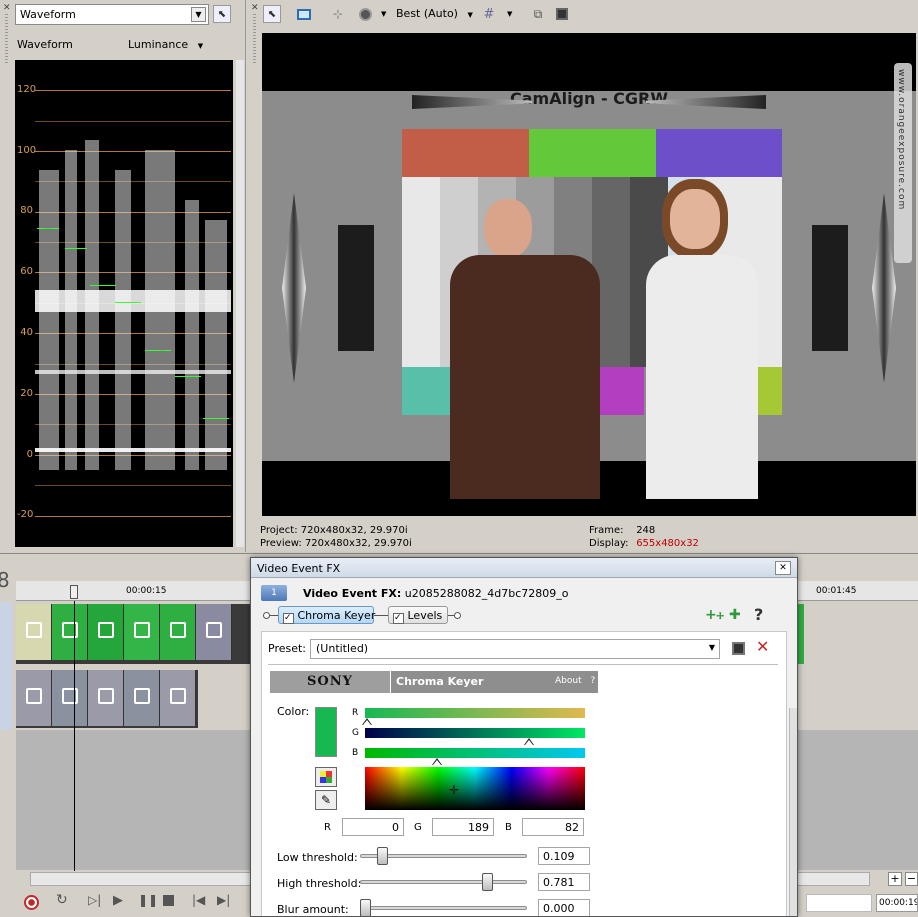 The image size is (918, 917). I want to click on high-threshold-thumb, so click(487, 882).